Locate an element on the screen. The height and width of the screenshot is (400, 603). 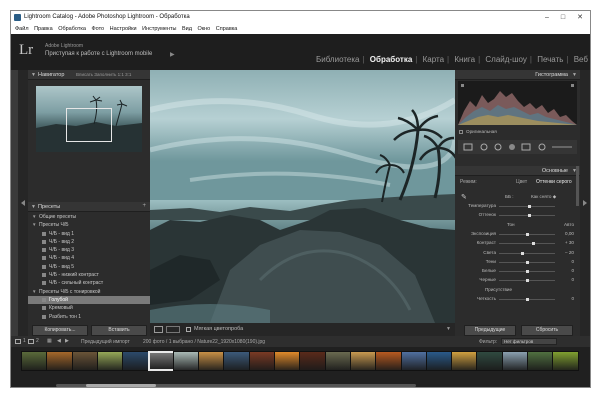
tab-color: Цвет is located at coordinates (521, 182).